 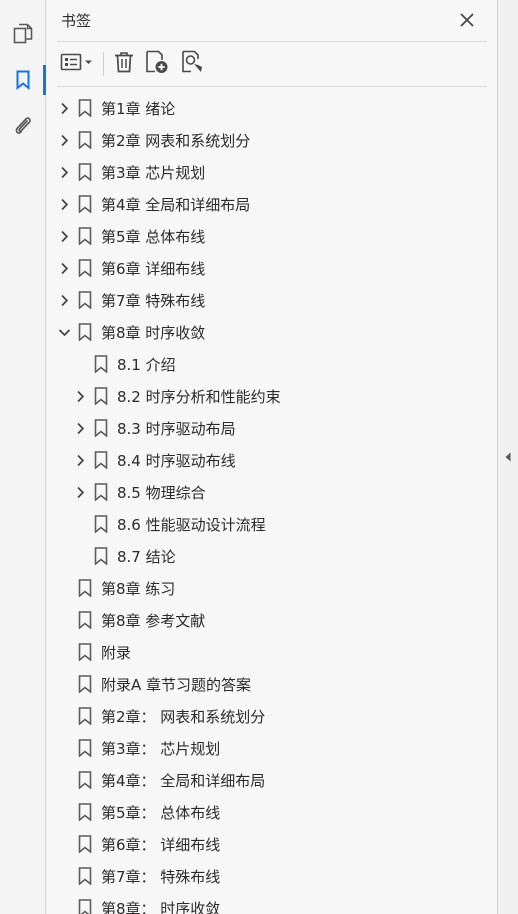 What do you see at coordinates (262, 204) in the screenshot?
I see `bookmark-item: 第4章 全局和详细布局` at bounding box center [262, 204].